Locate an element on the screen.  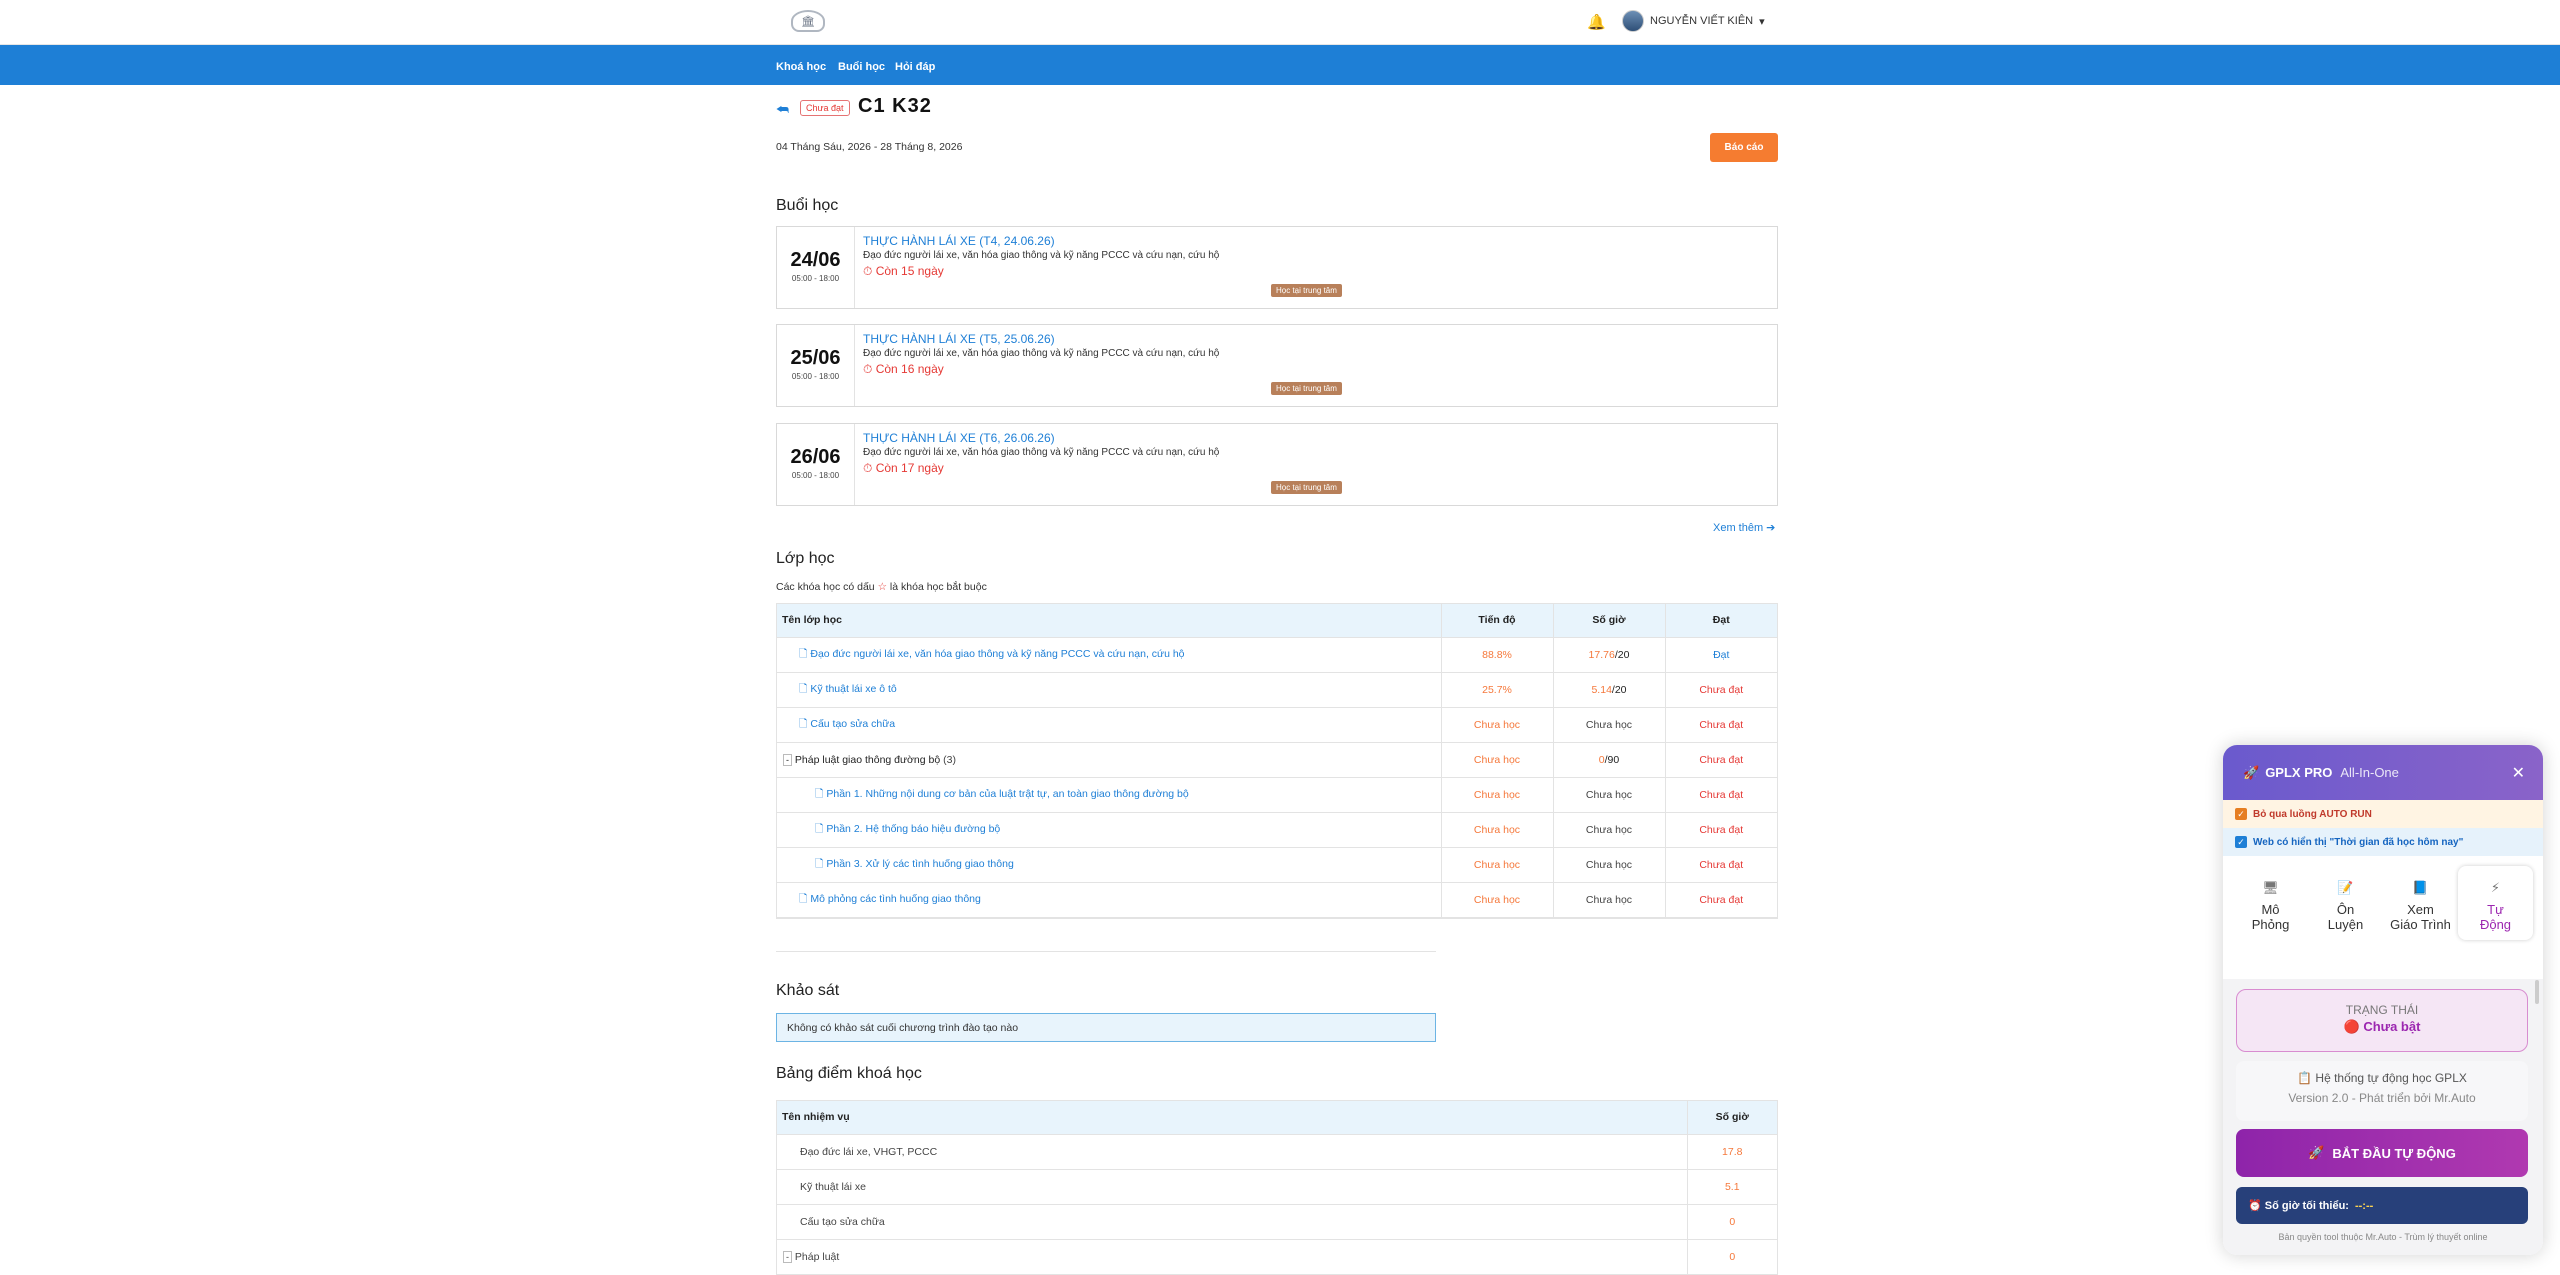
top-bar: 🏛 🔔 NGUYỄN VIẾT KIÊN ▾ is located at coordinates (1280, 22).